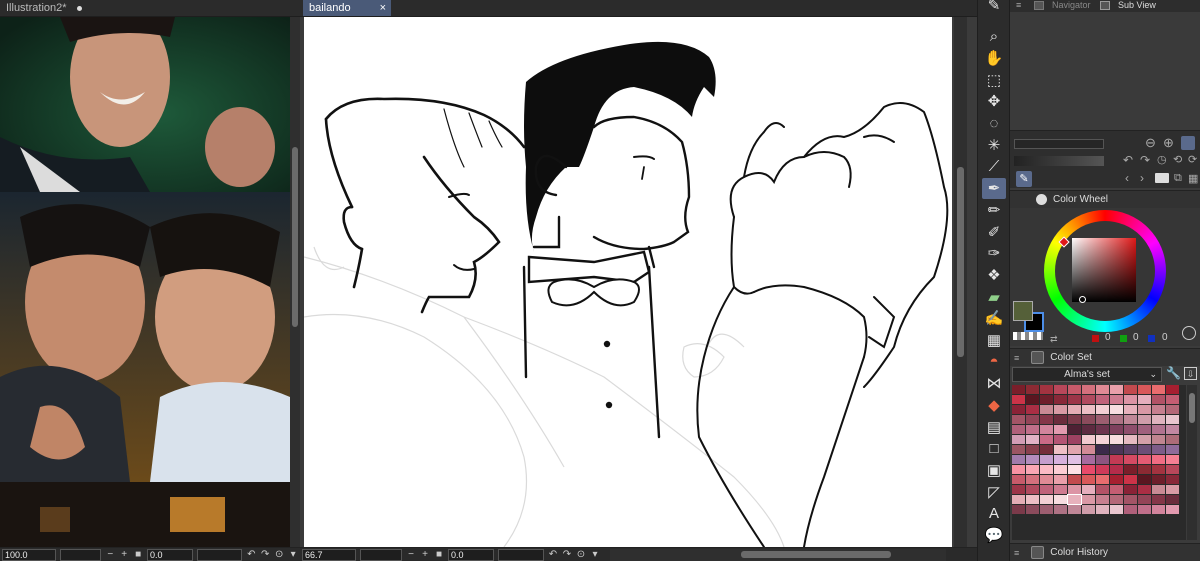  Describe the element at coordinates (471, 554) in the screenshot. I see `rotate-field: 0.0` at that location.